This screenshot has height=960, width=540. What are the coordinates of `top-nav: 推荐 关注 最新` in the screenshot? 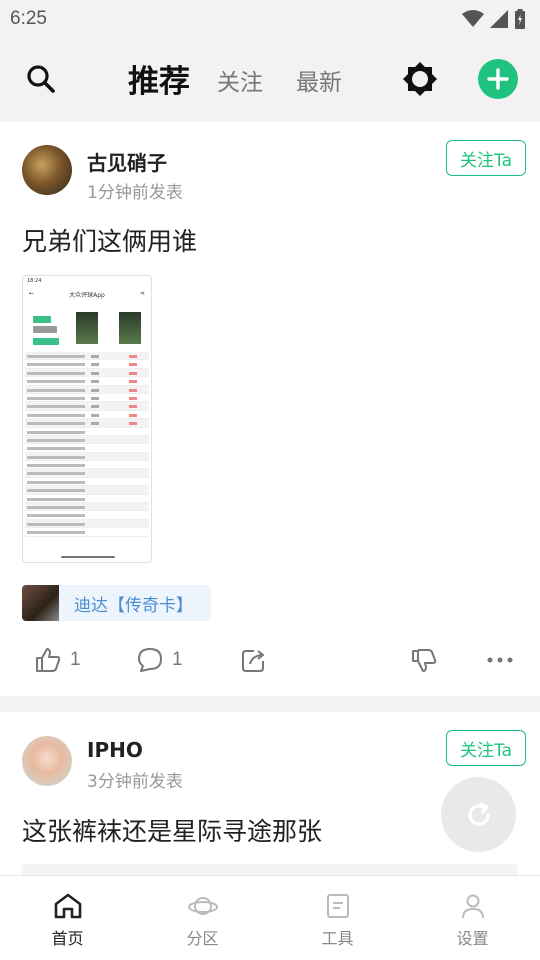 It's located at (270, 79).